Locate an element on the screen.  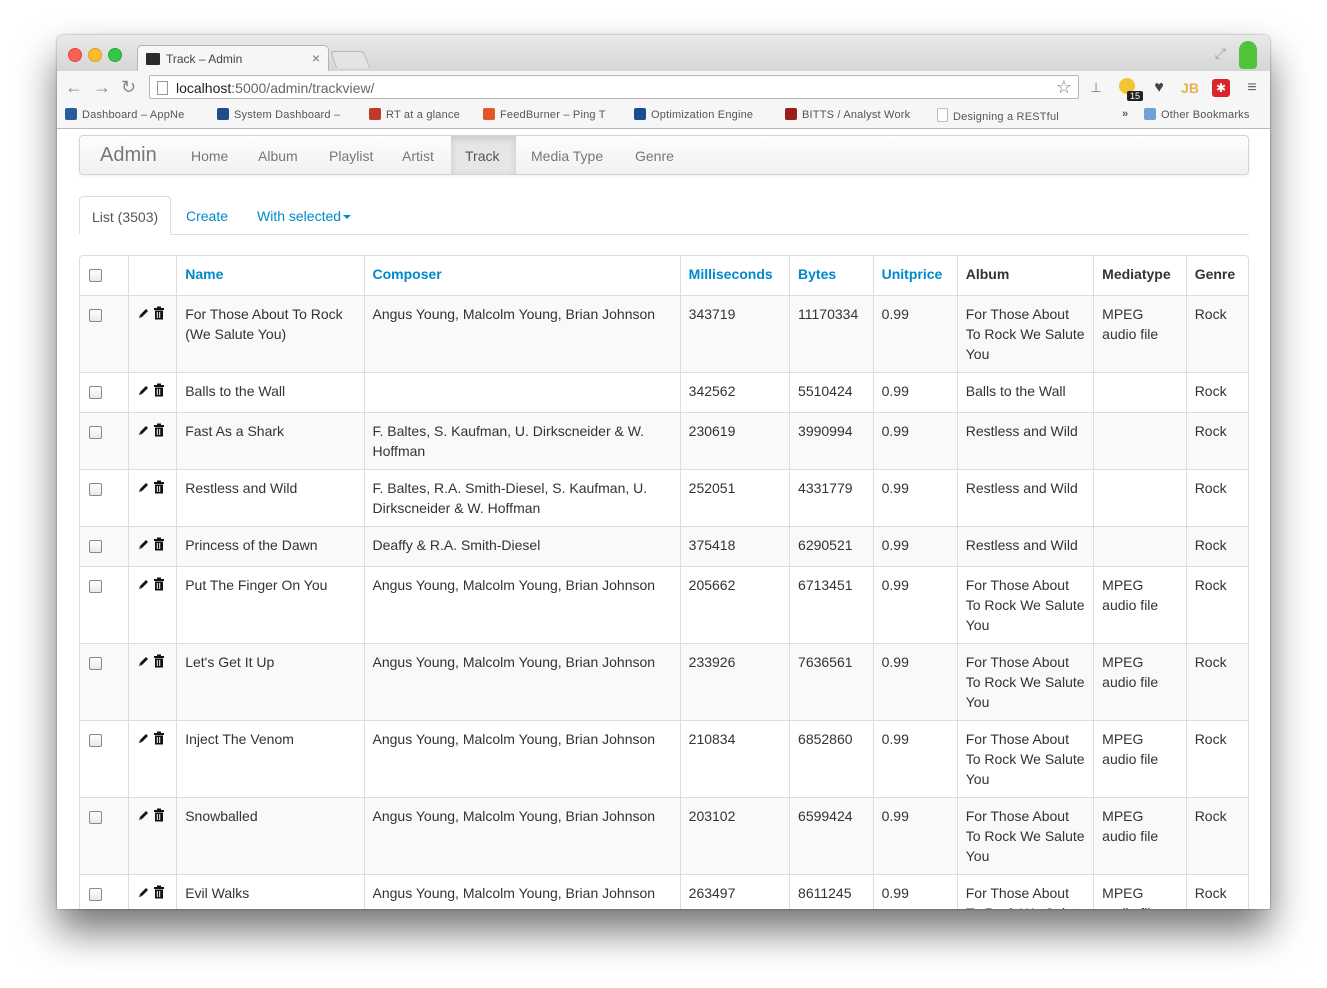
nav-genre: Genre is located at coordinates (654, 156).